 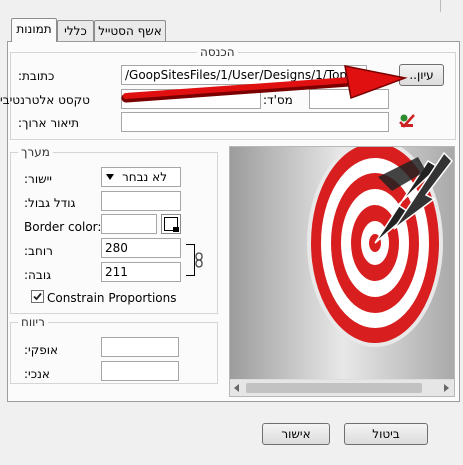 I want to click on width-input: 280, so click(x=141, y=248).